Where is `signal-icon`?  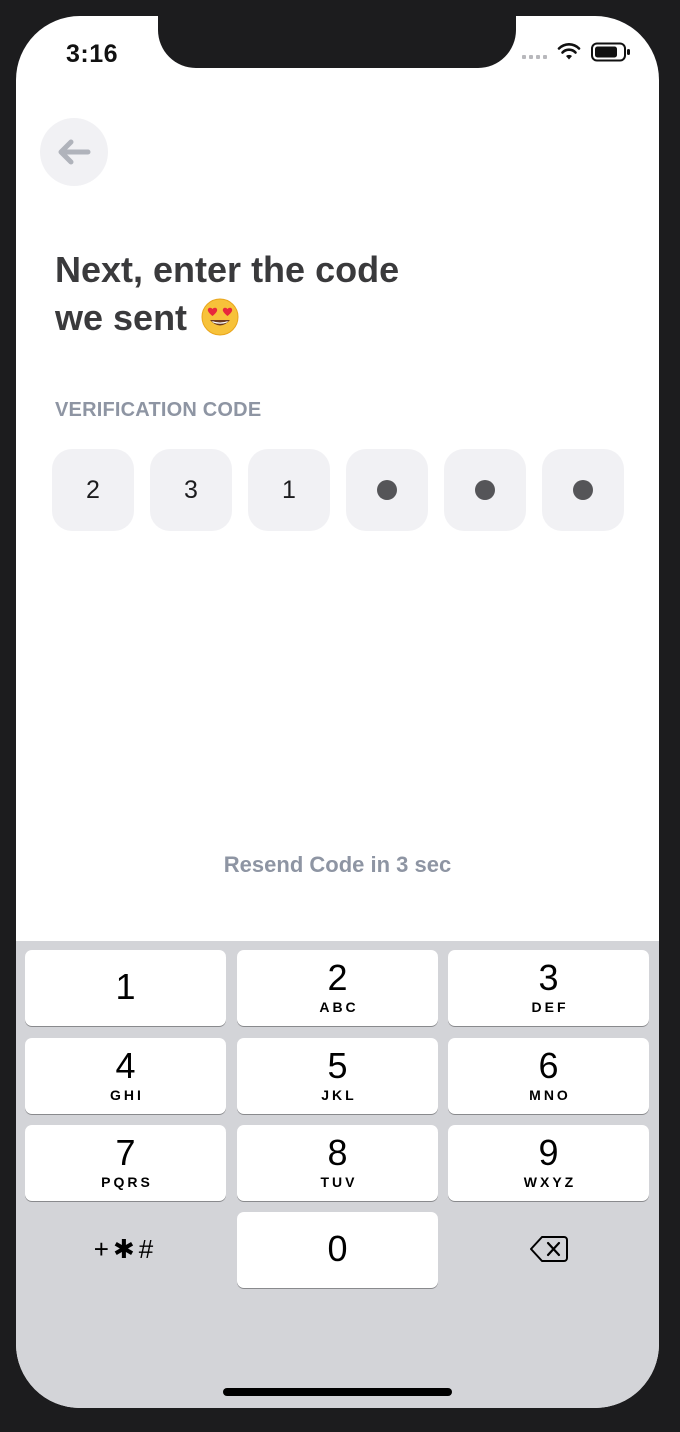 signal-icon is located at coordinates (534, 52).